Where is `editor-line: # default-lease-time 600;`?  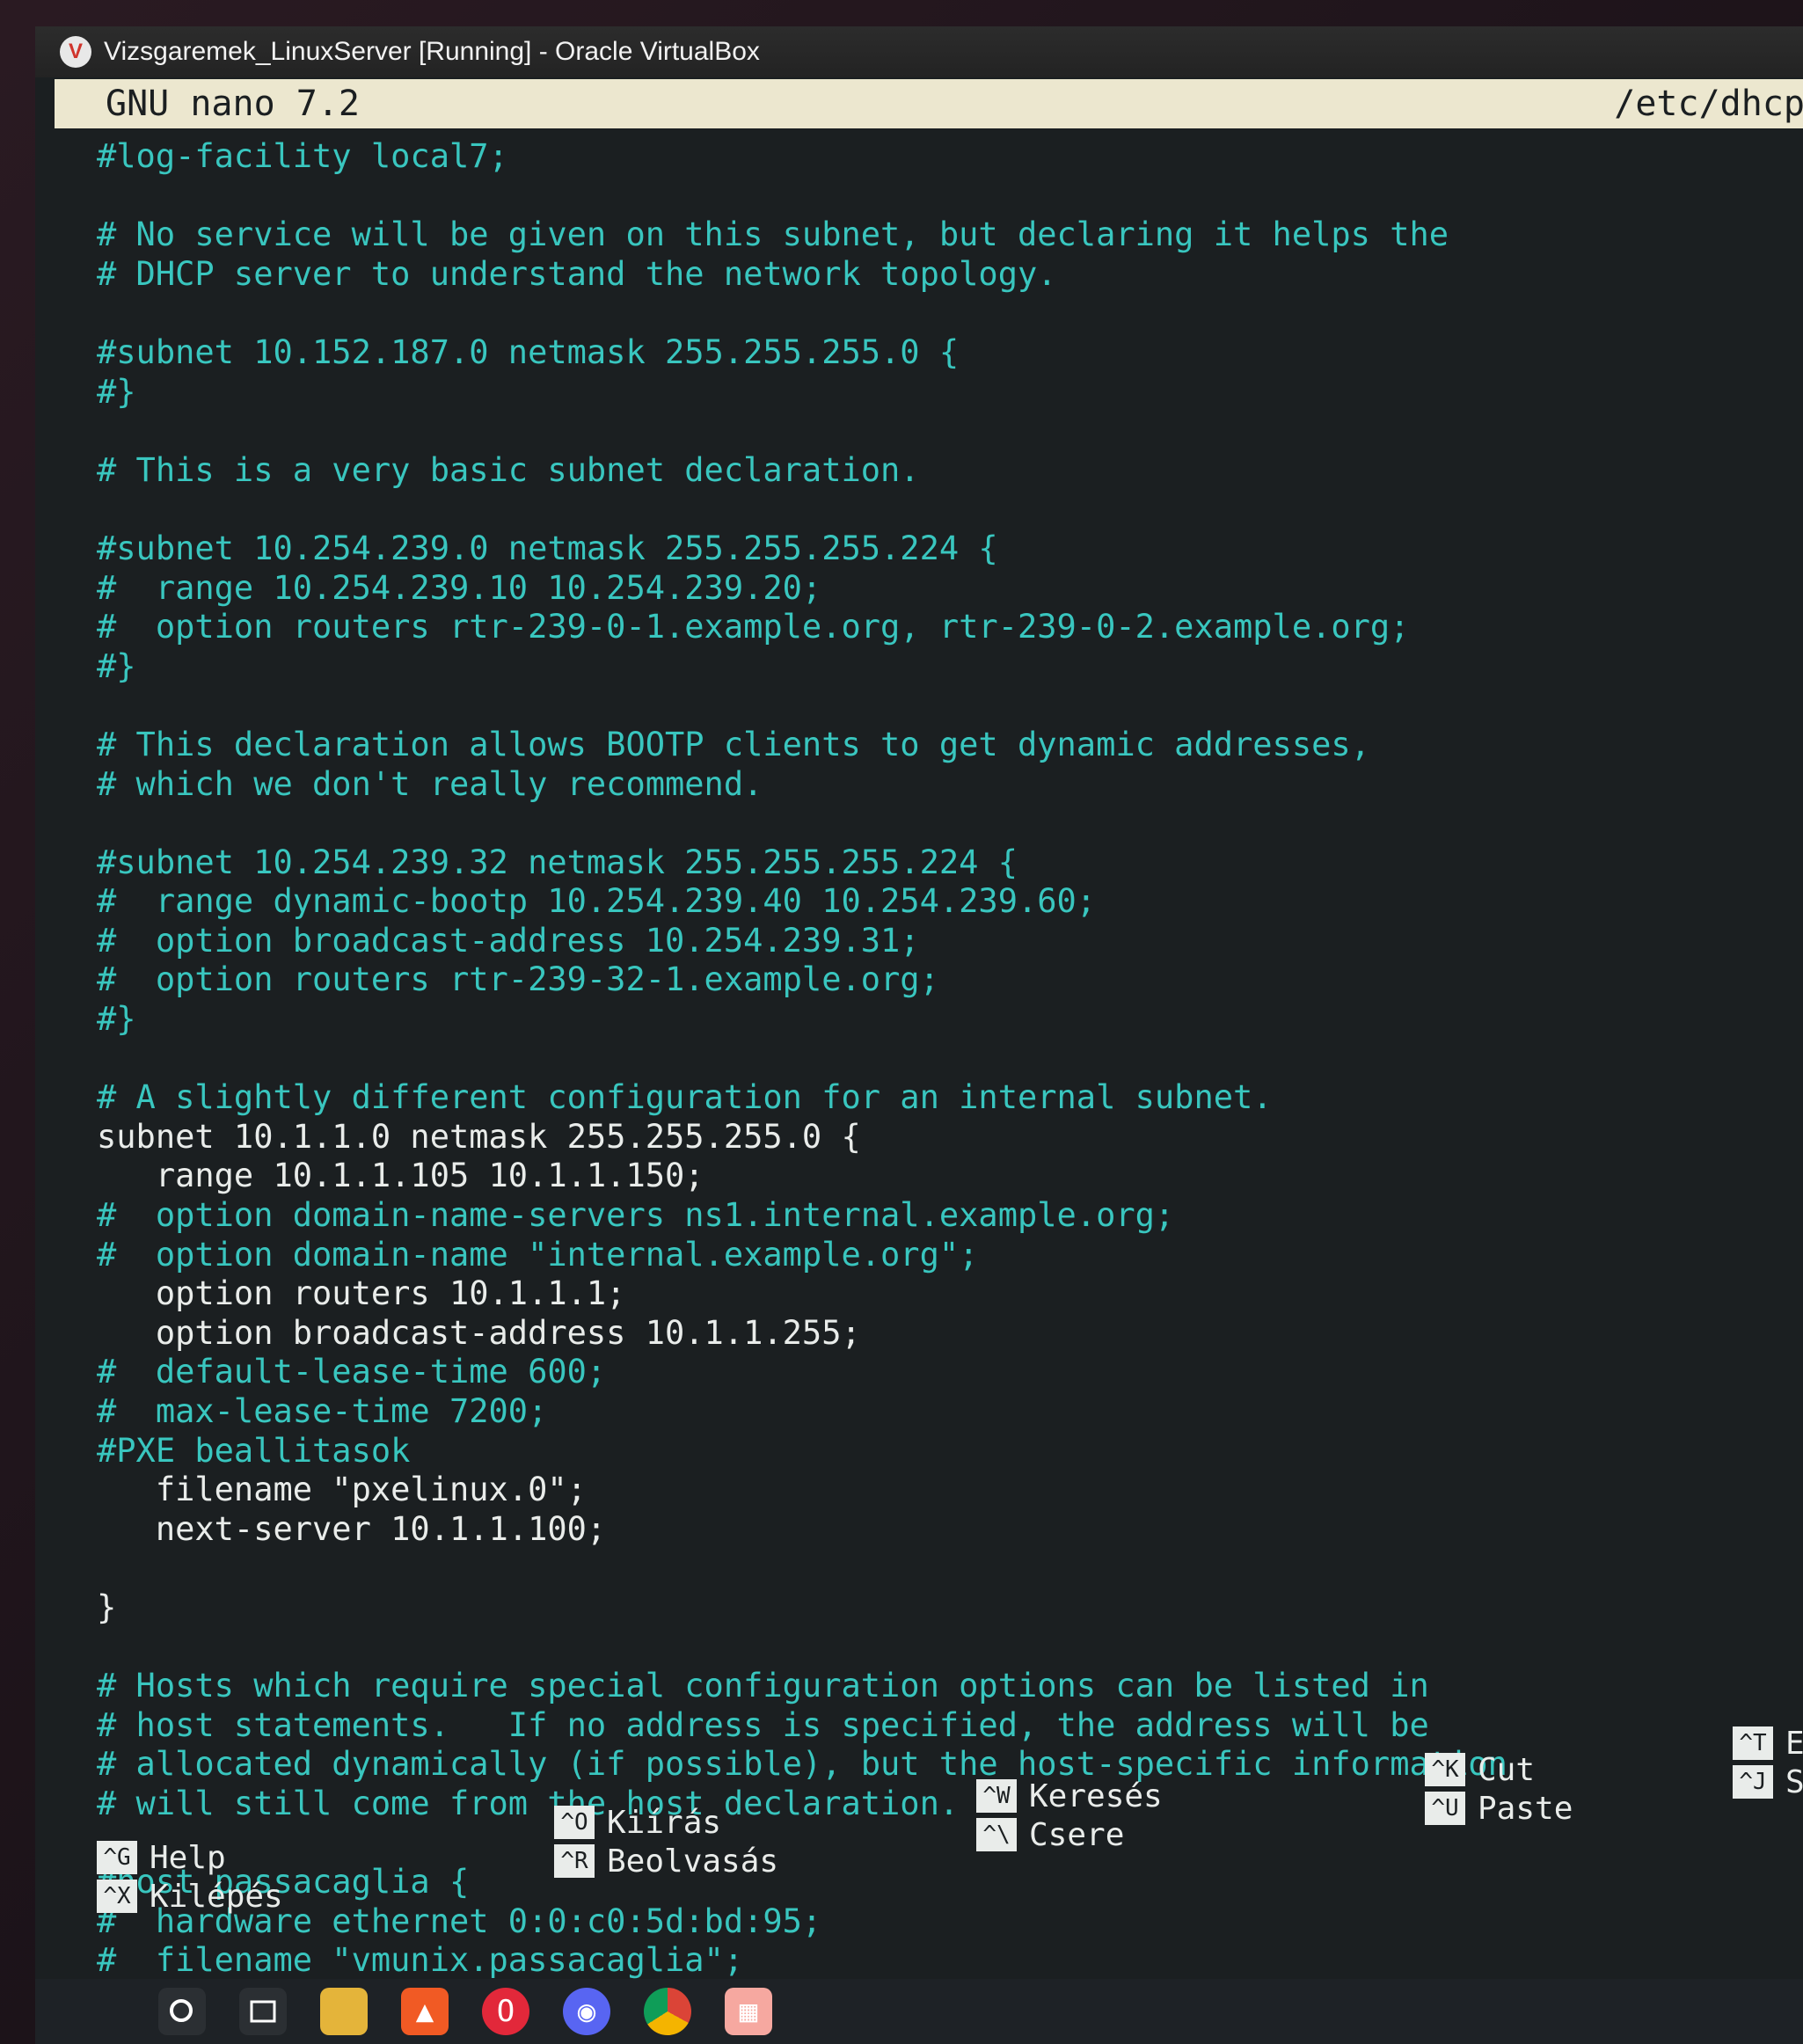
editor-line: # default-lease-time 600; is located at coordinates (352, 1372).